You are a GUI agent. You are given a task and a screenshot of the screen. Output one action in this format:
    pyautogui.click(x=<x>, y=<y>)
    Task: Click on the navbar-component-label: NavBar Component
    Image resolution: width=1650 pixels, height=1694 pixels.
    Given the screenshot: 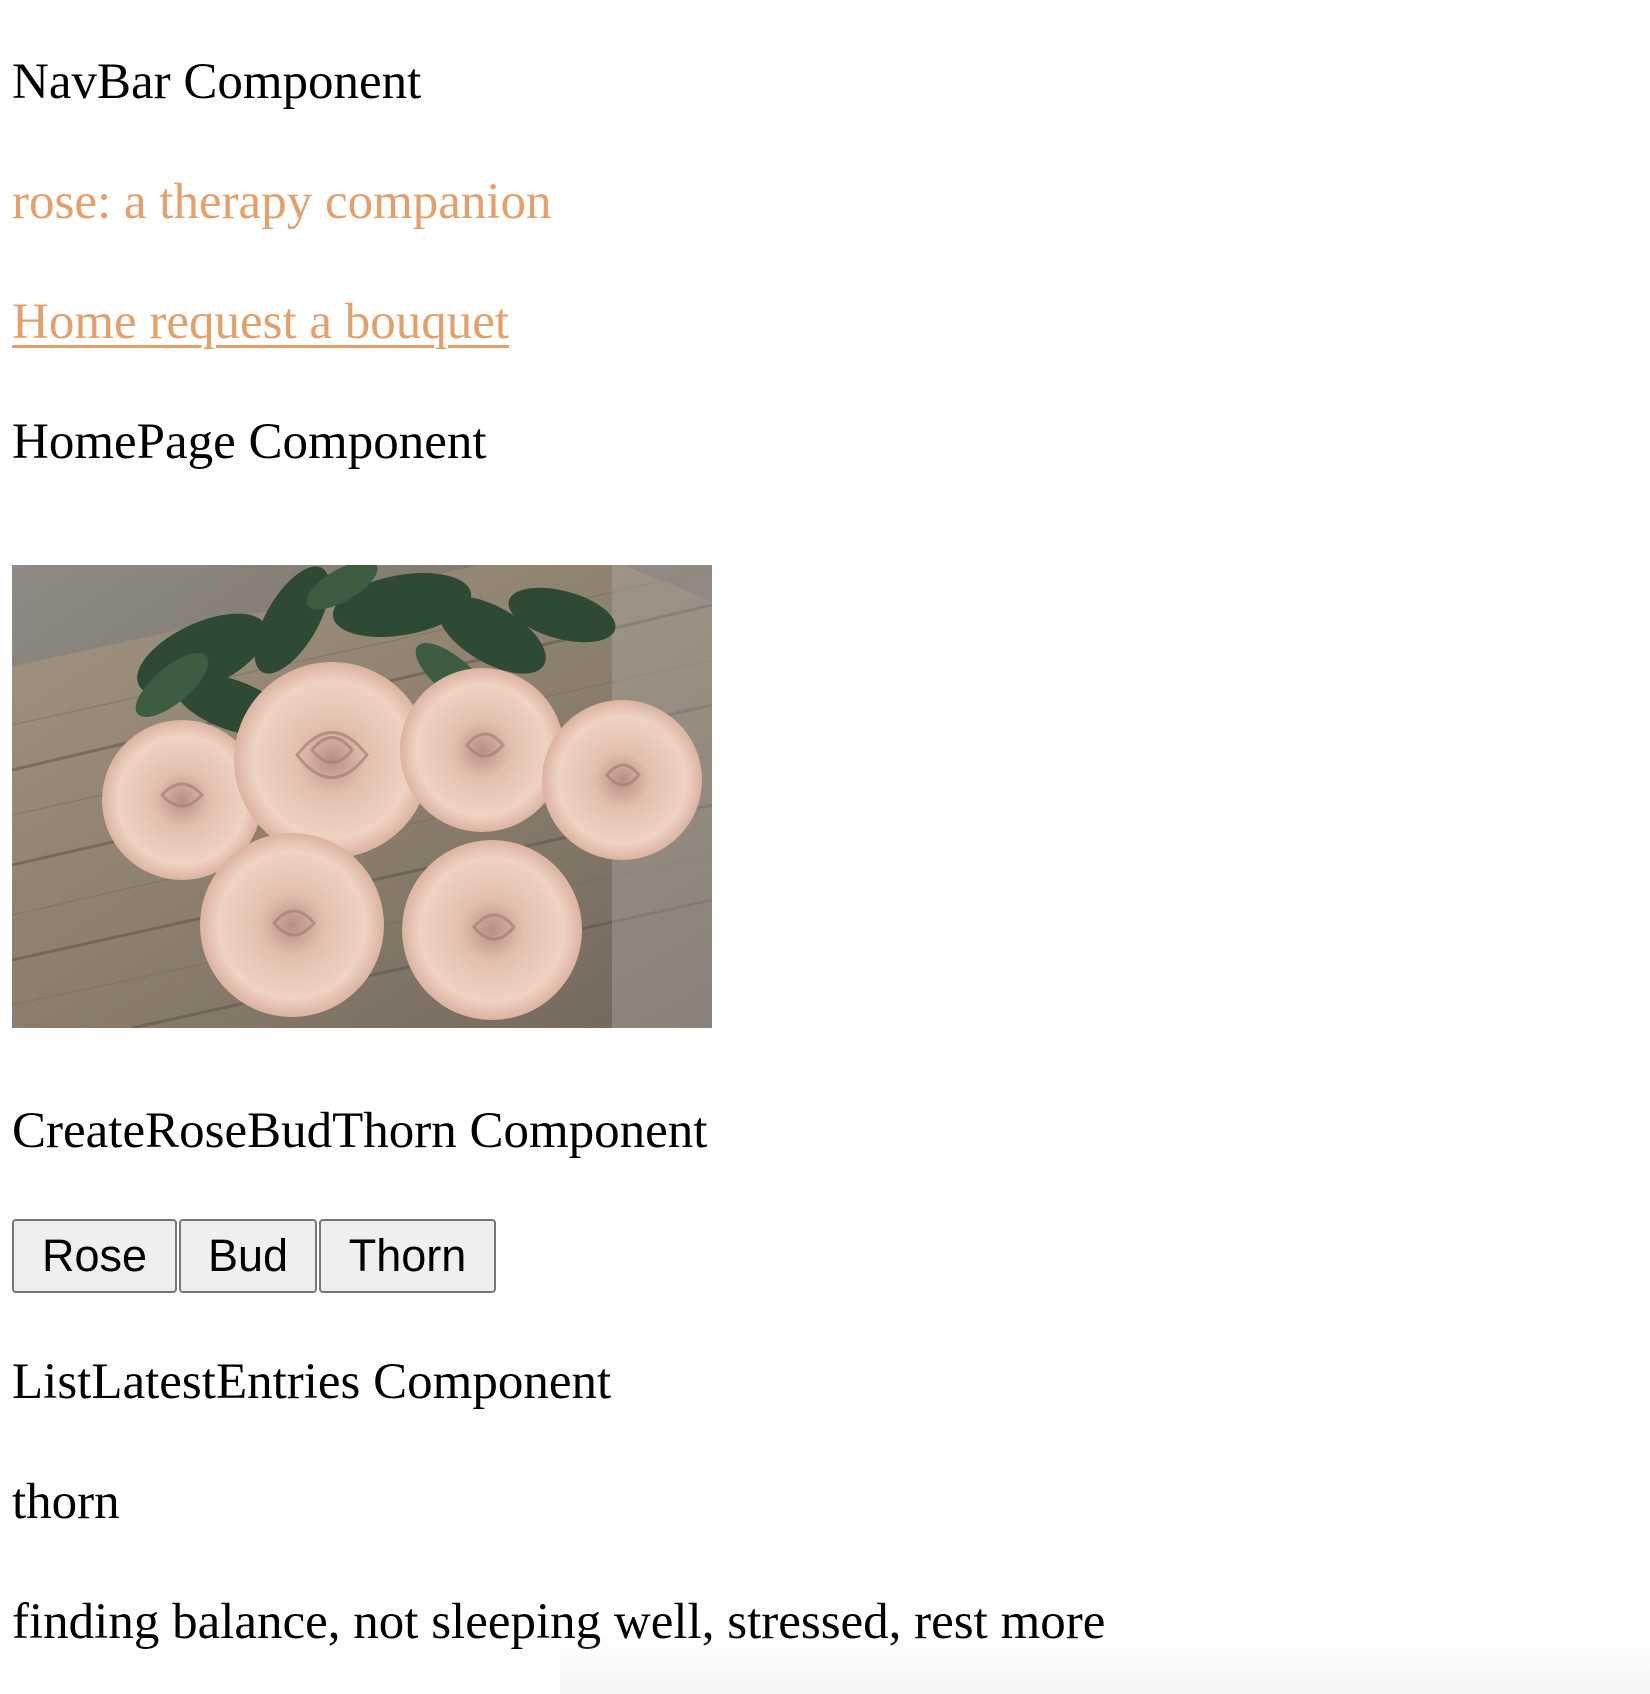 What is the action you would take?
    pyautogui.click(x=217, y=82)
    